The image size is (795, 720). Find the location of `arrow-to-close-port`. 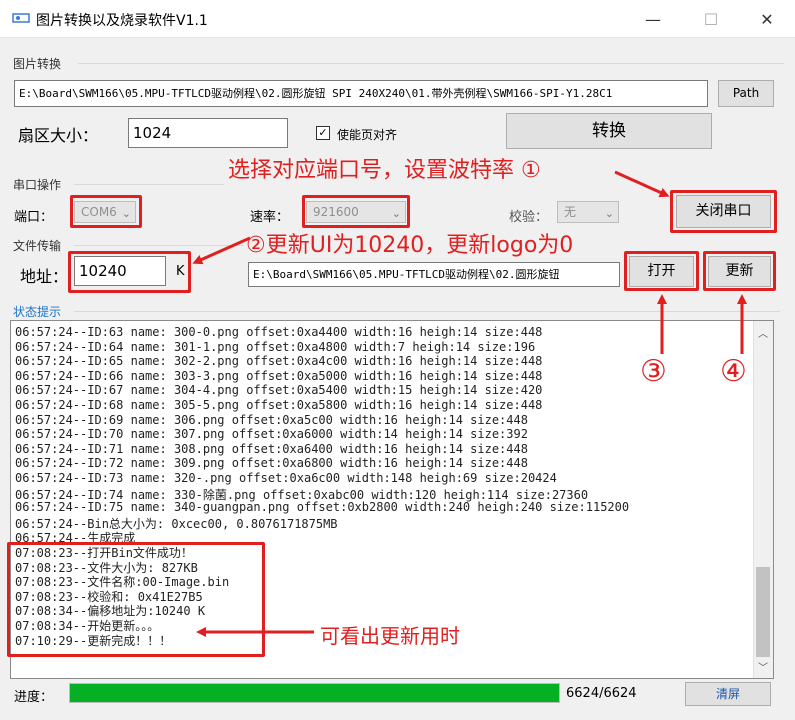

arrow-to-close-port is located at coordinates (642, 184).